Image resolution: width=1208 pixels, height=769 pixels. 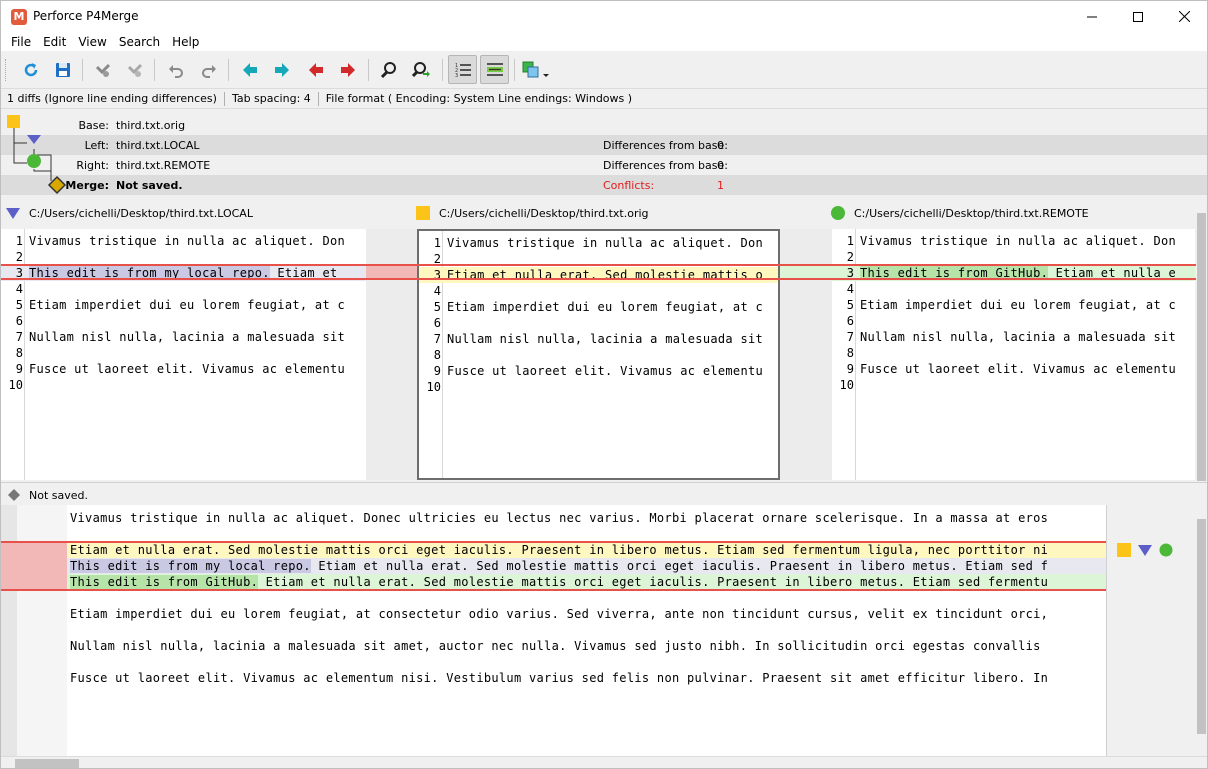 What do you see at coordinates (103, 70) in the screenshot?
I see `mark-button` at bounding box center [103, 70].